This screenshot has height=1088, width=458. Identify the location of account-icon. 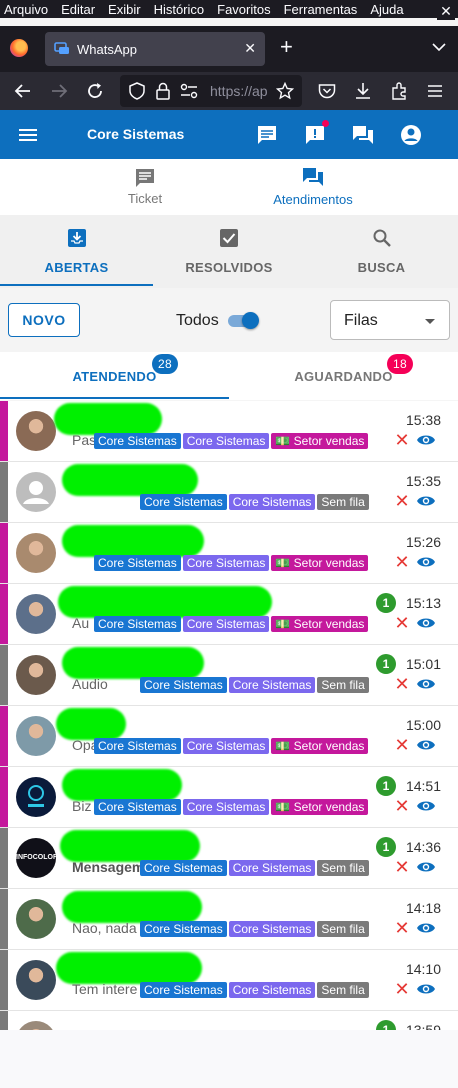
(411, 135).